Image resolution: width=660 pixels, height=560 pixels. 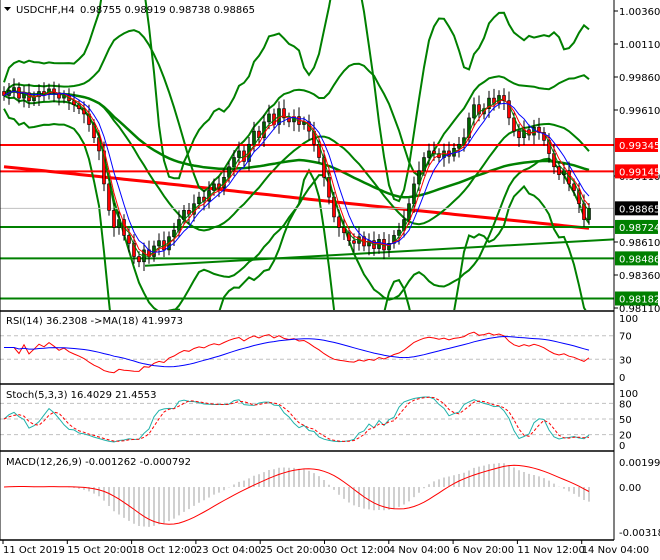 I want to click on macd-tick-label: -0.003189, so click(x=639, y=533).